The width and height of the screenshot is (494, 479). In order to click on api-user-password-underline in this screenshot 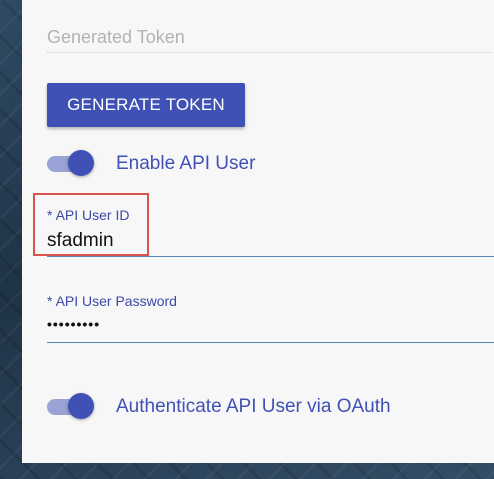, I will do `click(270, 342)`.